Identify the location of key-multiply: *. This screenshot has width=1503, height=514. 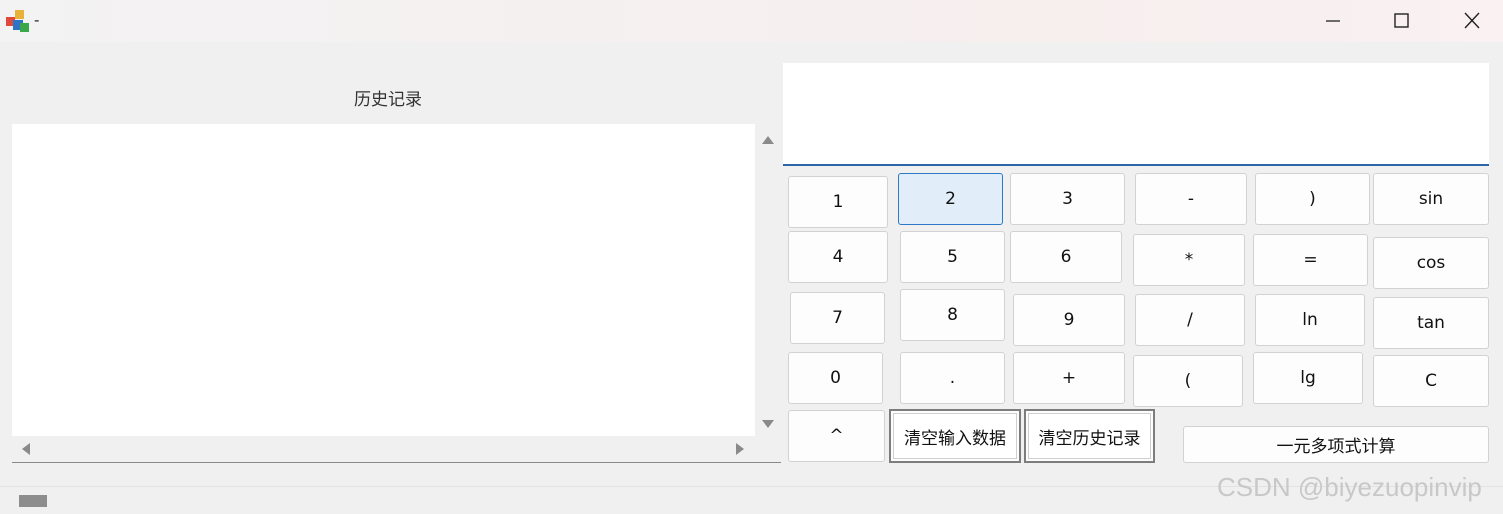
(1189, 260).